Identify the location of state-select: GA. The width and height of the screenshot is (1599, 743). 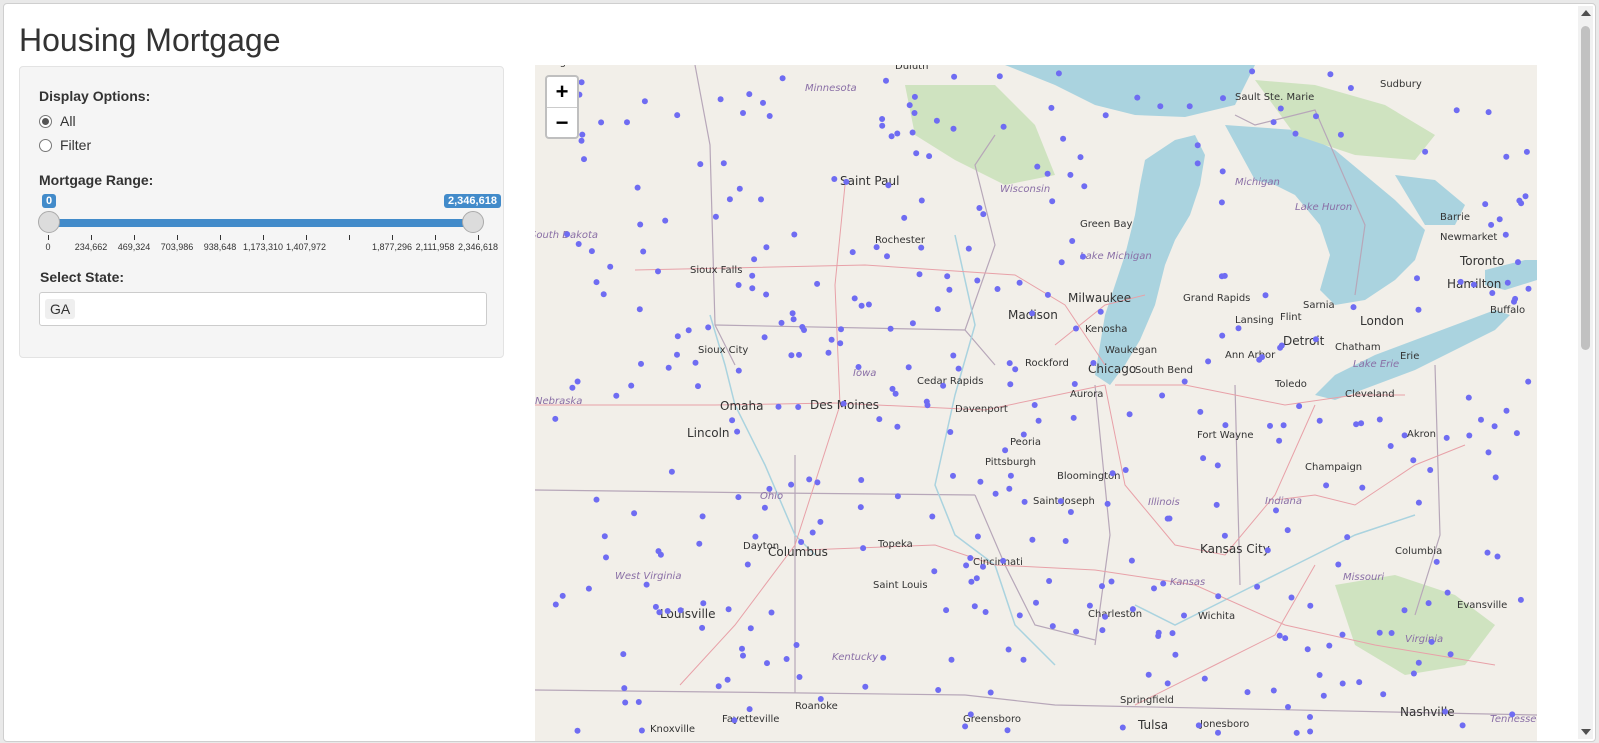
(263, 309).